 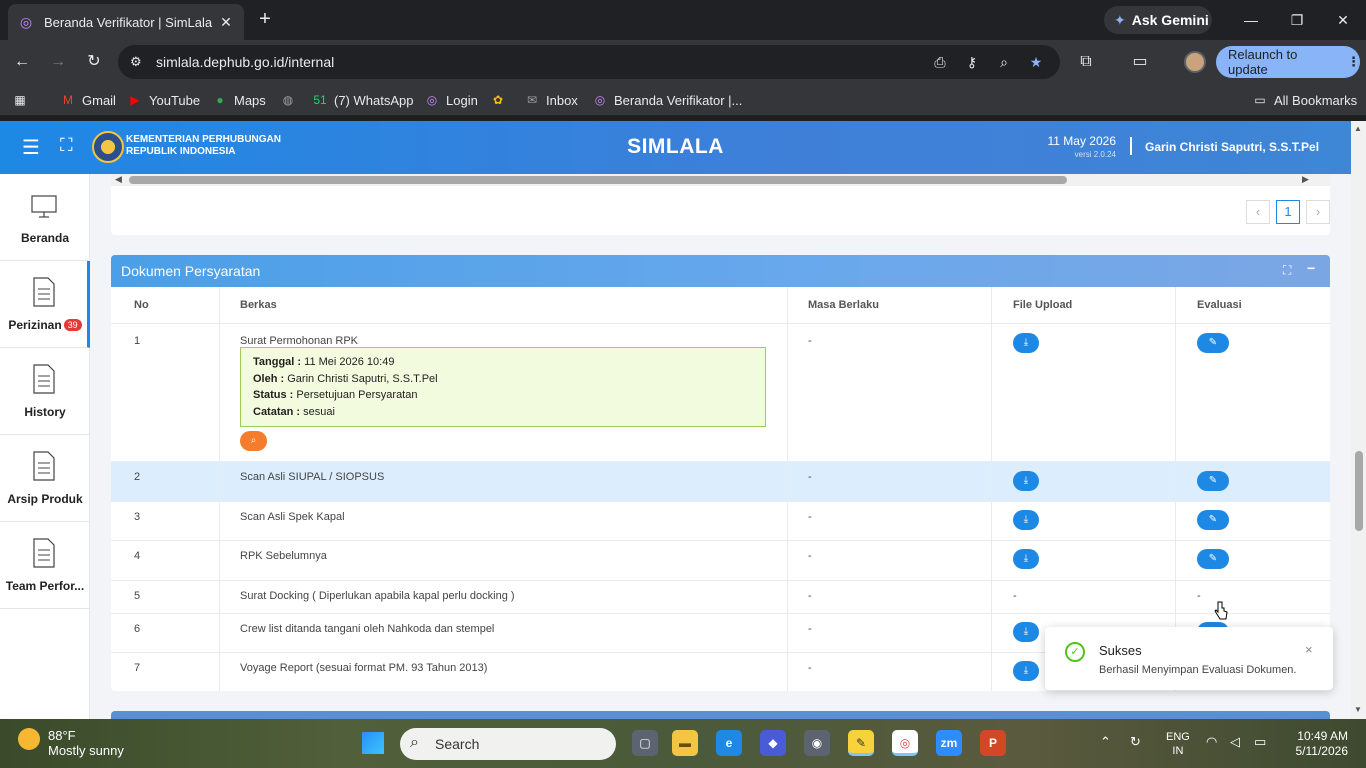 I want to click on scroll-up-icon: ▲, so click(x=1358, y=128).